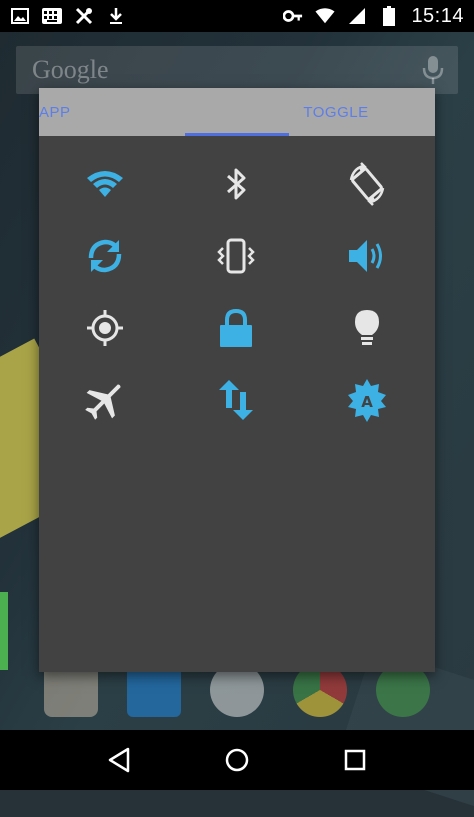 This screenshot has height=817, width=474. I want to click on google-search-bar: Google, so click(237, 70).